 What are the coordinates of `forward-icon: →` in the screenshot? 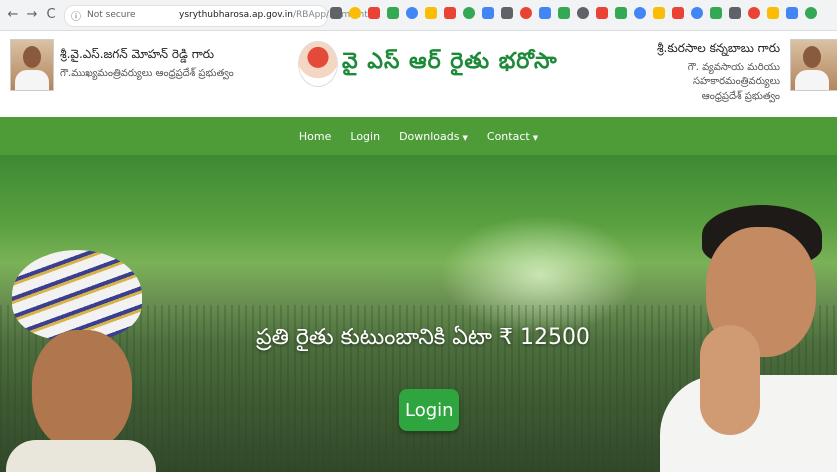 It's located at (32, 15).